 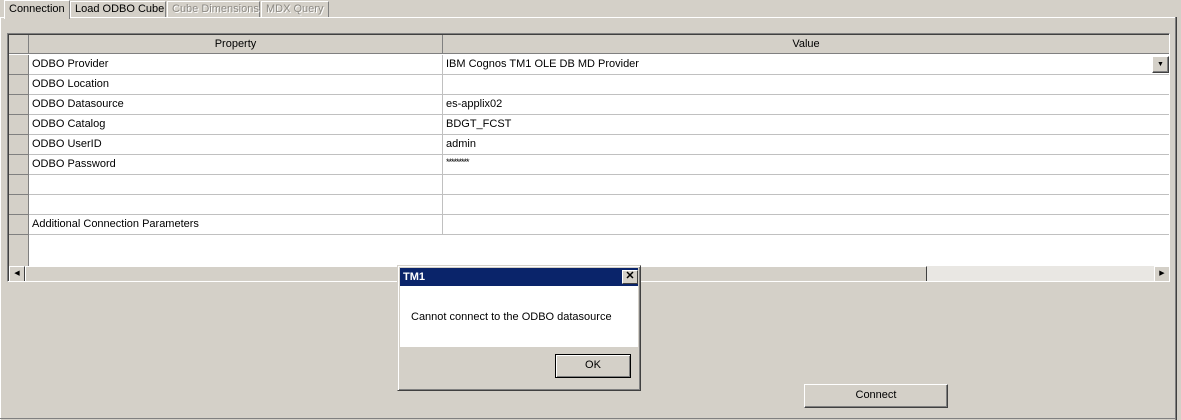 I want to click on value-cell: IBM Cognos TM1 OLE DB MD Provider, so click(x=806, y=65).